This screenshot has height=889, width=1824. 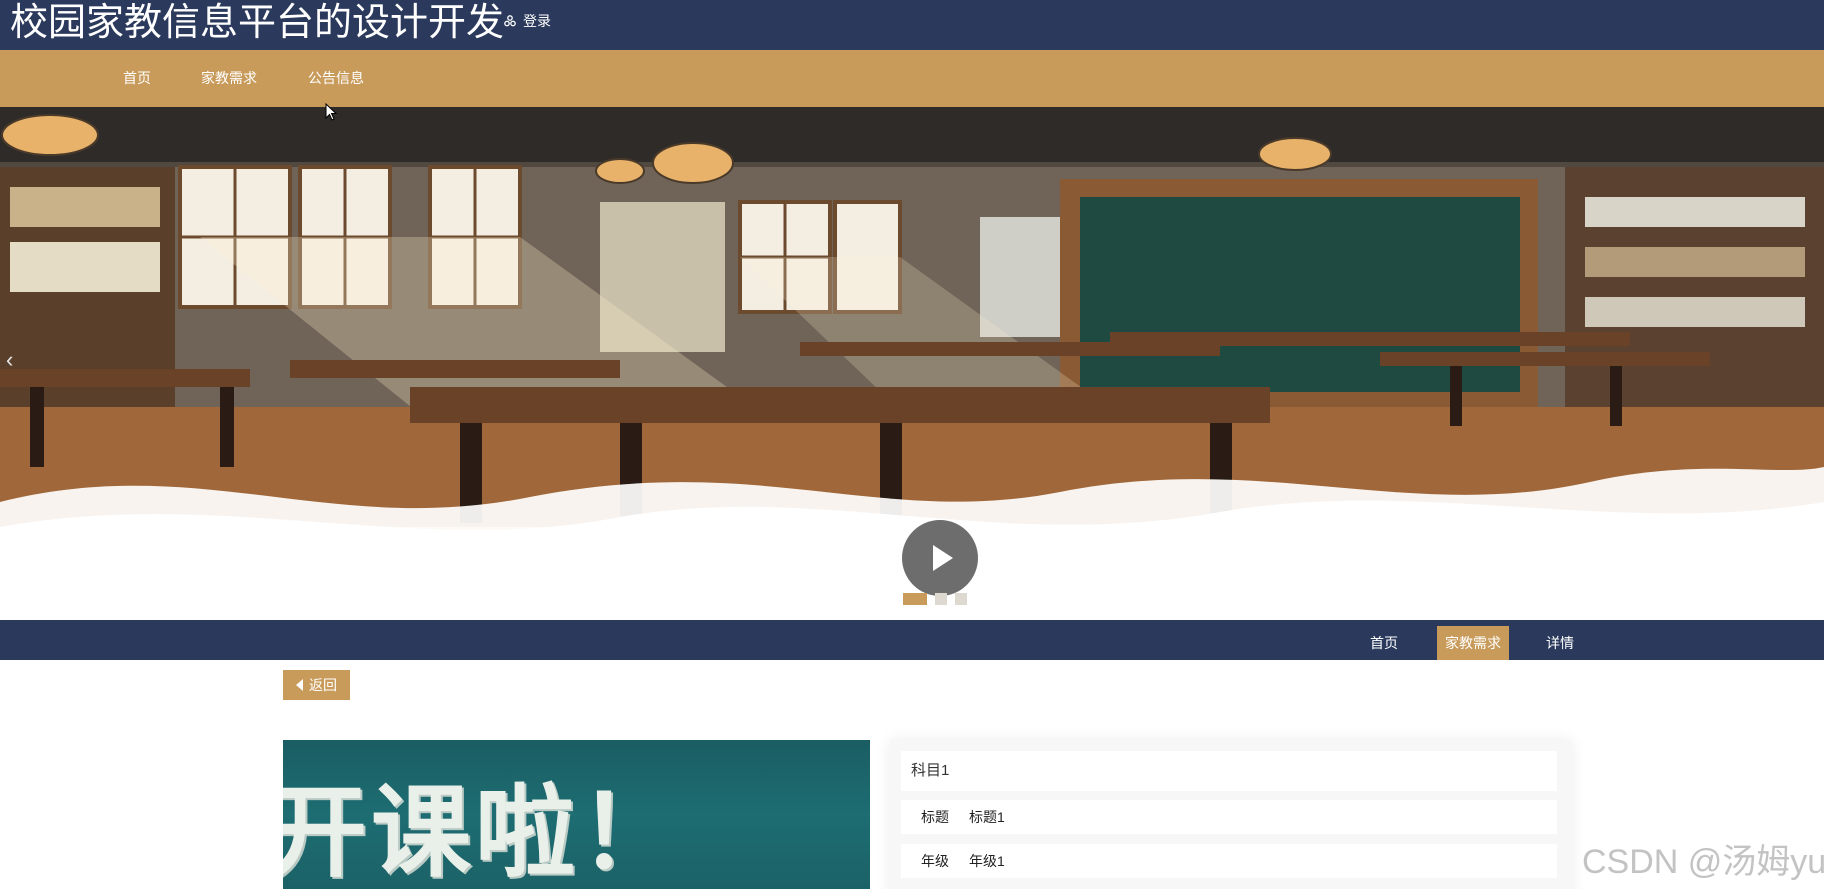 I want to click on nav-item-tutoring-demand: 家教需求, so click(x=229, y=78).